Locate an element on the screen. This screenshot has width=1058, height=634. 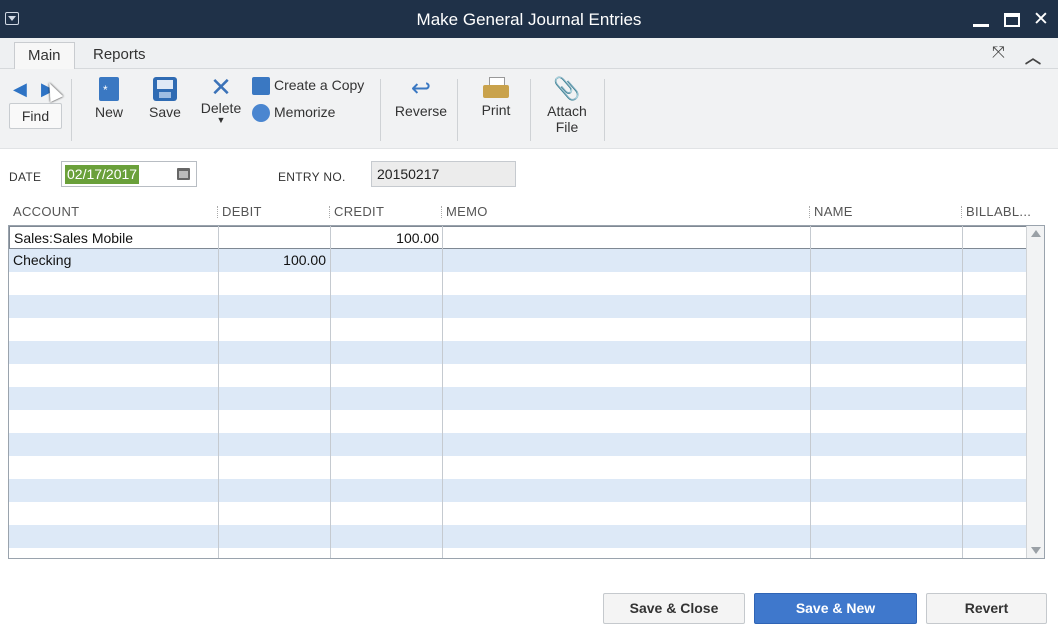
scroll-down-icon is located at coordinates (1036, 550).